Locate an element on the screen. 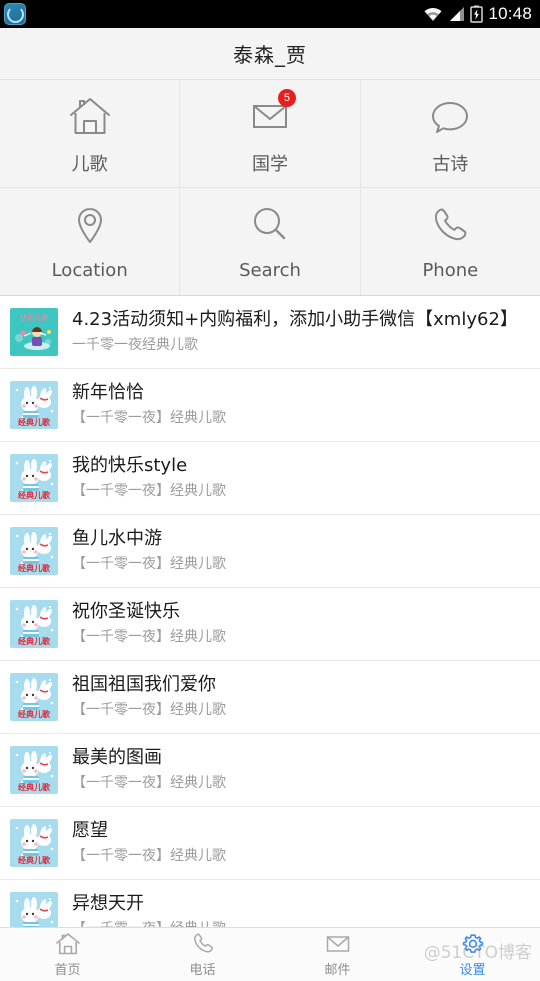  list-item-title: 最美的图画 is located at coordinates (117, 757).